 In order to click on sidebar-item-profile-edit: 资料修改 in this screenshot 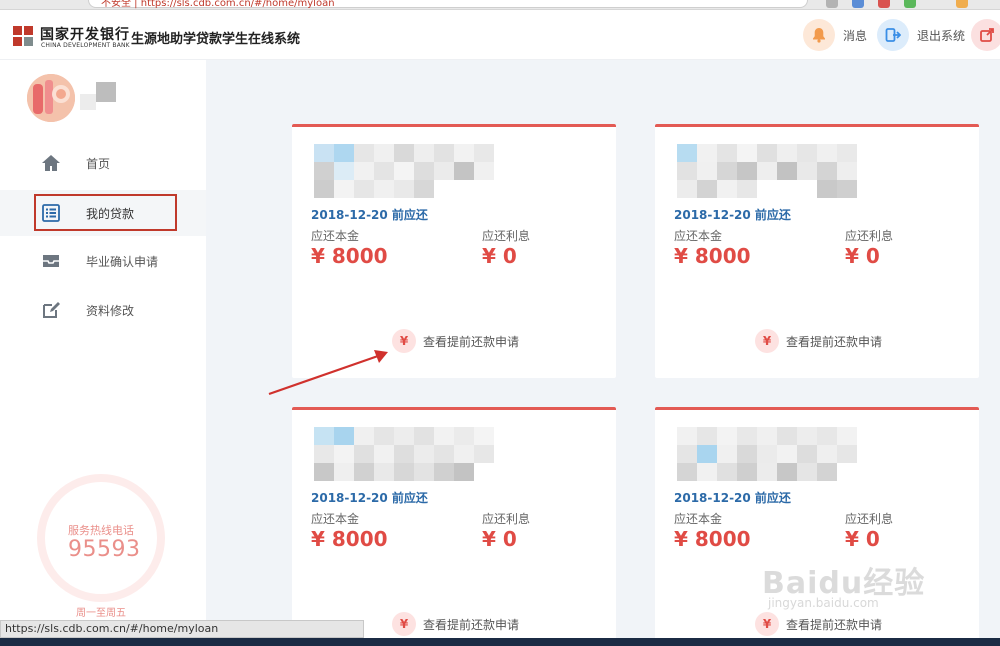, I will do `click(103, 310)`.